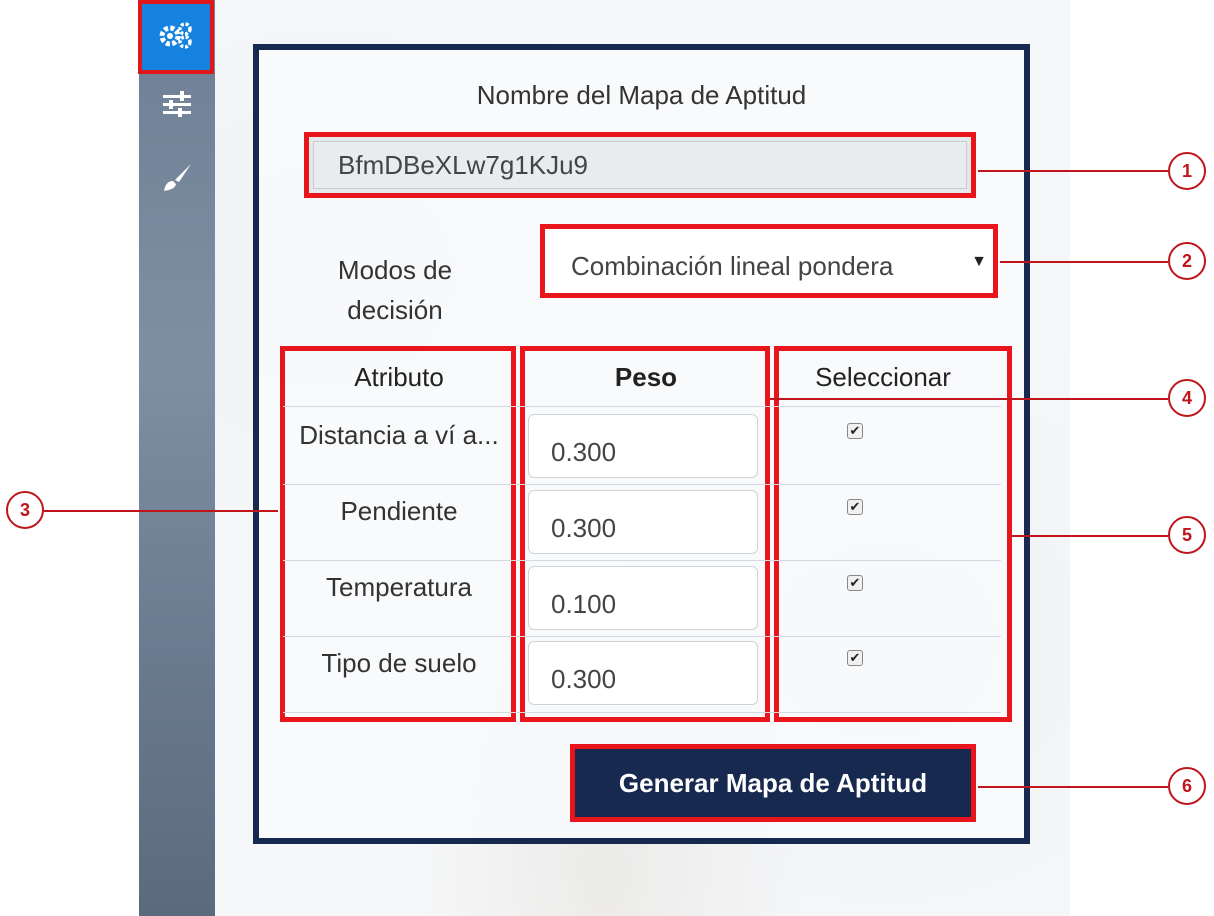 The height and width of the screenshot is (916, 1214). What do you see at coordinates (883, 377) in the screenshot?
I see `header-seleccionar: Seleccionar` at bounding box center [883, 377].